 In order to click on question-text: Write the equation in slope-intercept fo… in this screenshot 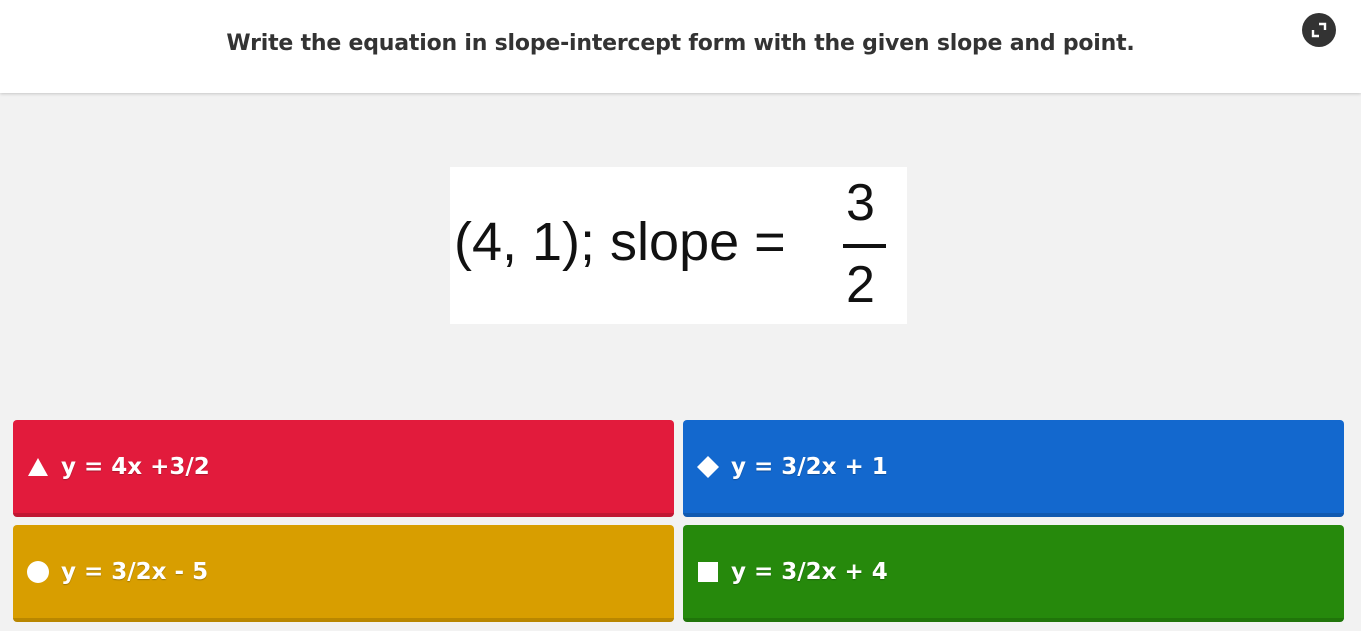, I will do `click(680, 43)`.